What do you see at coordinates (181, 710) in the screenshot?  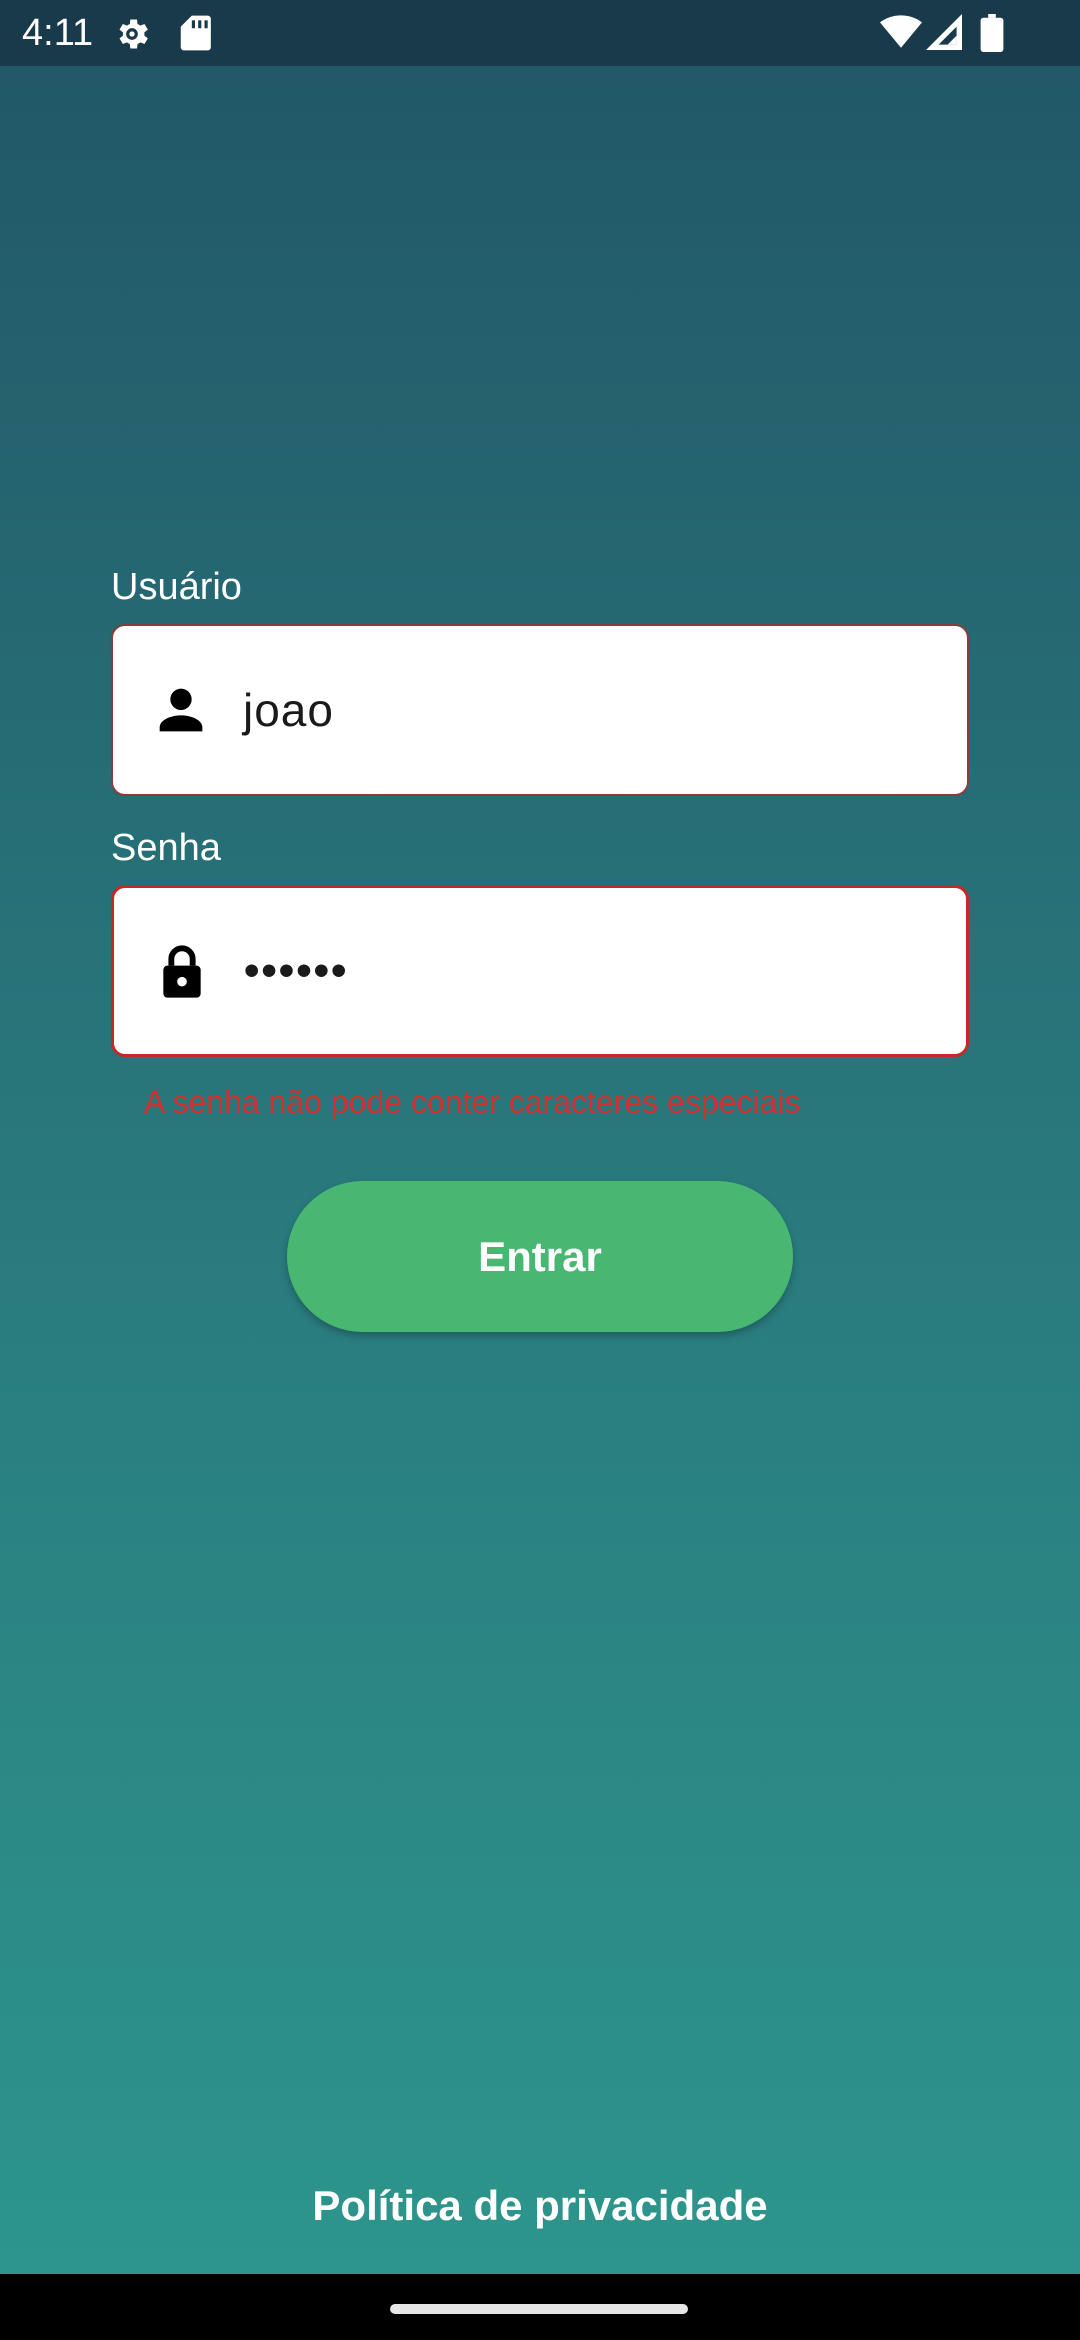 I see `person-icon` at bounding box center [181, 710].